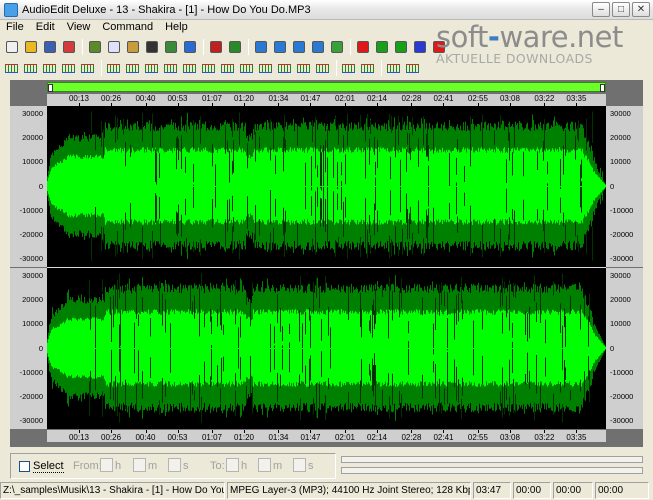 The height and width of the screenshot is (500, 653). I want to click on fade-in-button, so click(30, 68).